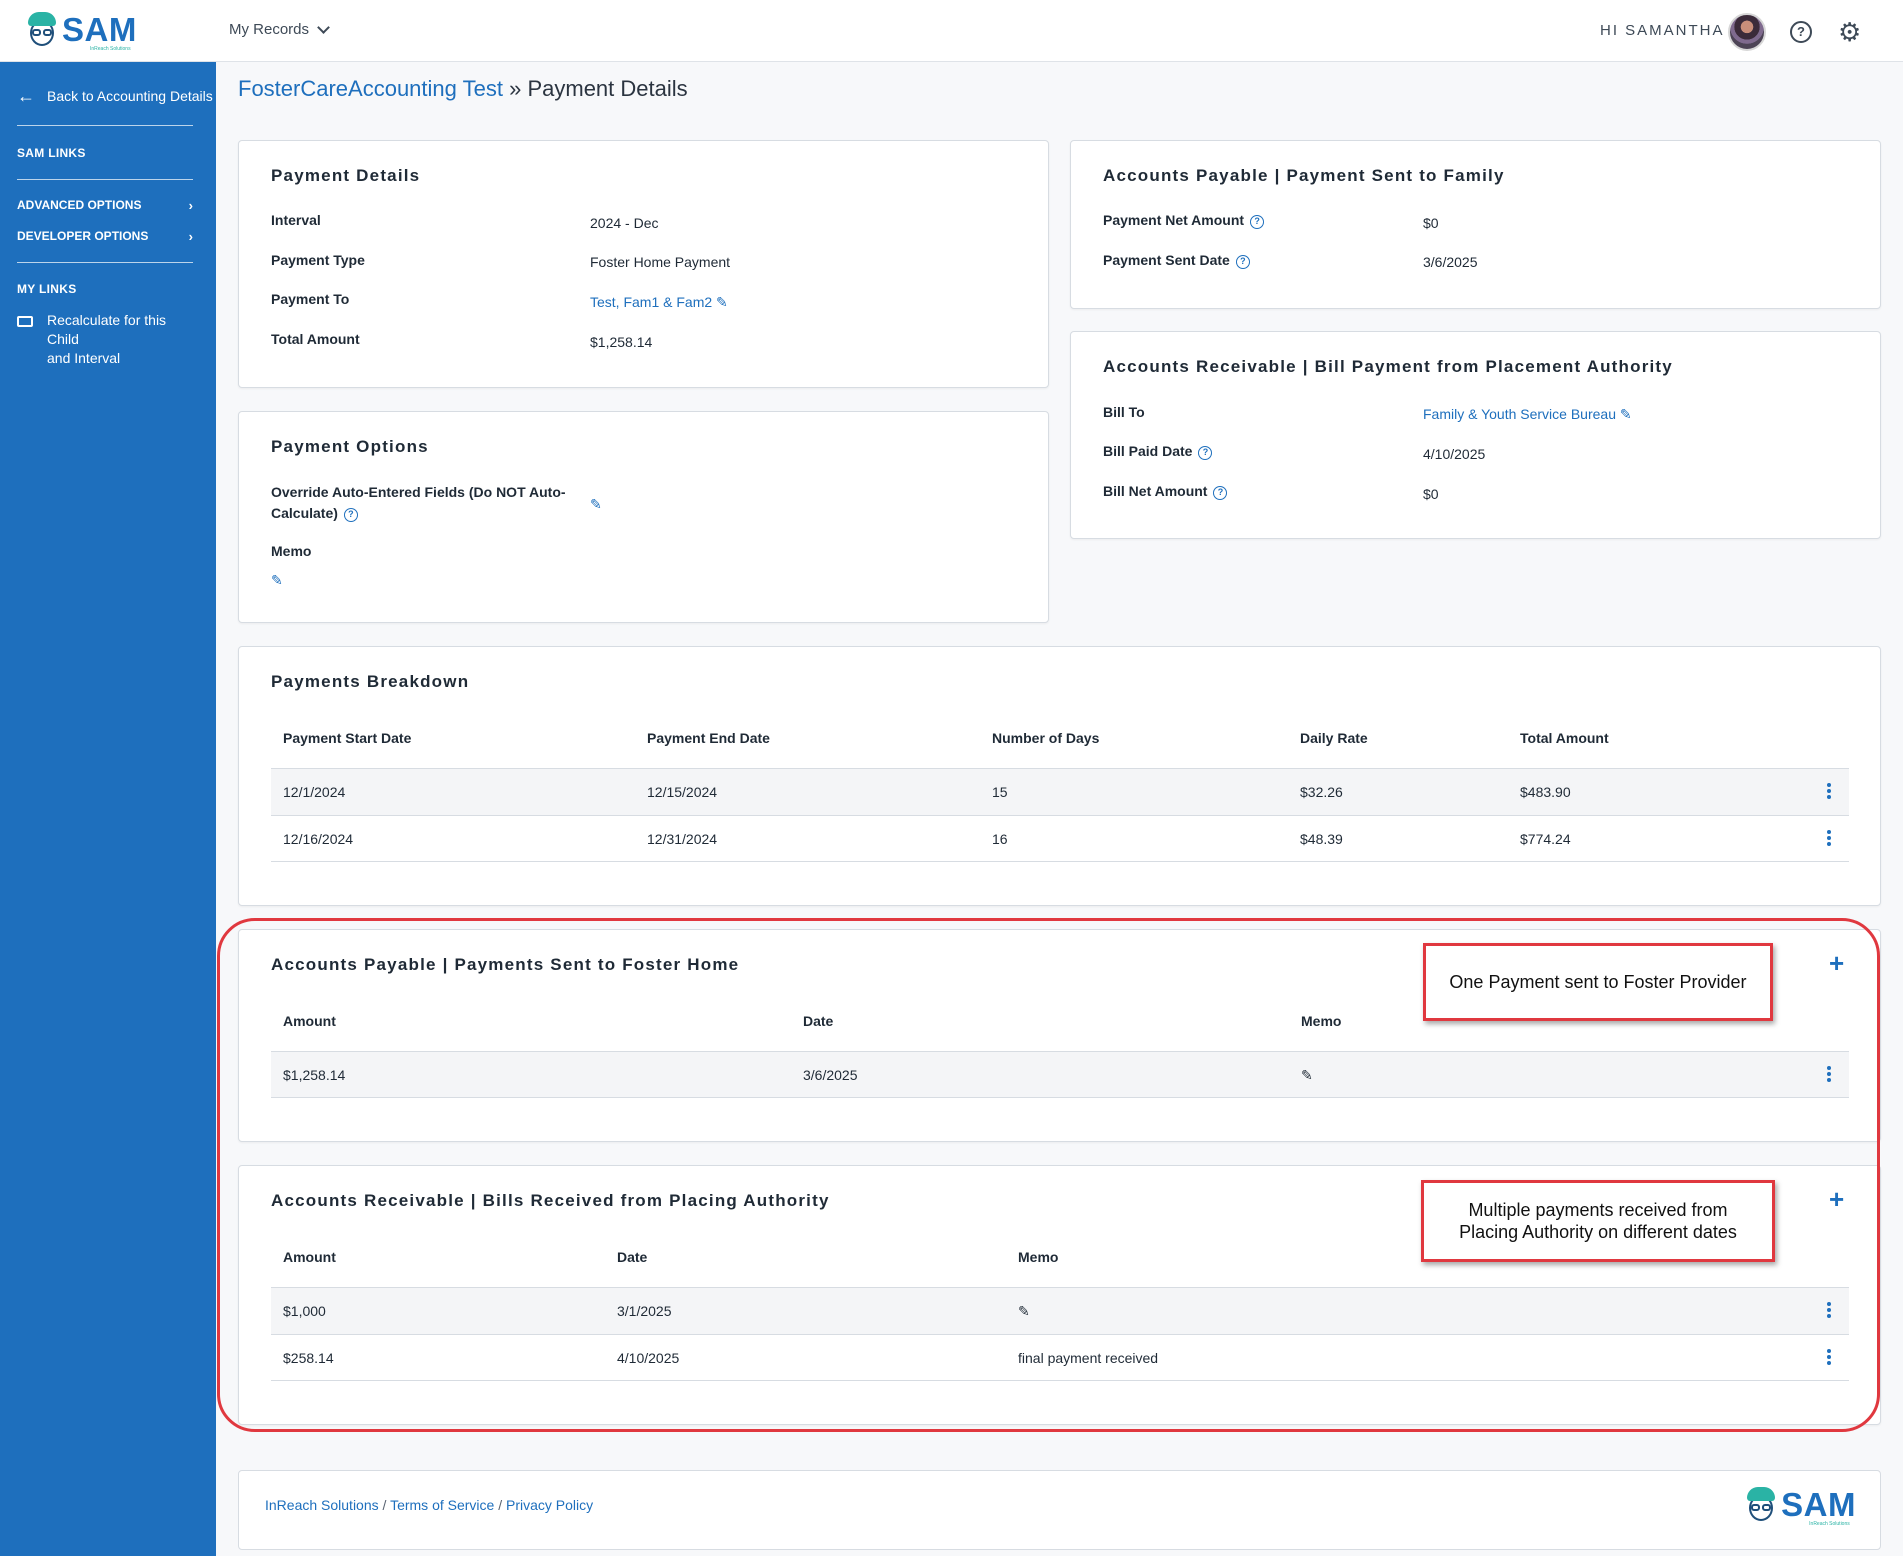 The width and height of the screenshot is (1903, 1556). I want to click on memo-label: Memo, so click(291, 551).